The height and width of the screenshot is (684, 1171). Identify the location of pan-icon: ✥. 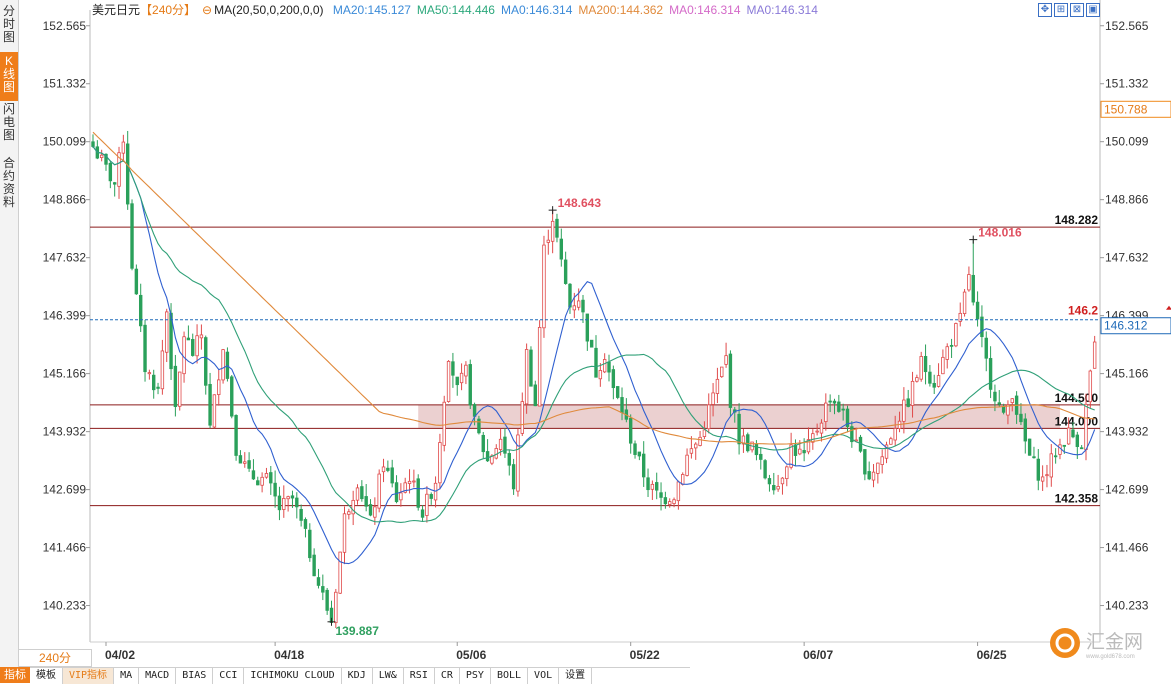
(1045, 10).